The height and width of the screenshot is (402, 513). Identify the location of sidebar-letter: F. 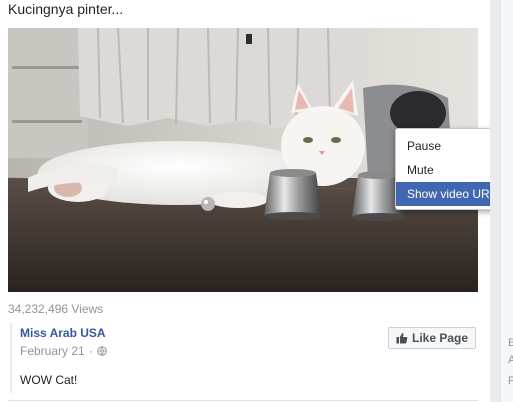
(510, 381).